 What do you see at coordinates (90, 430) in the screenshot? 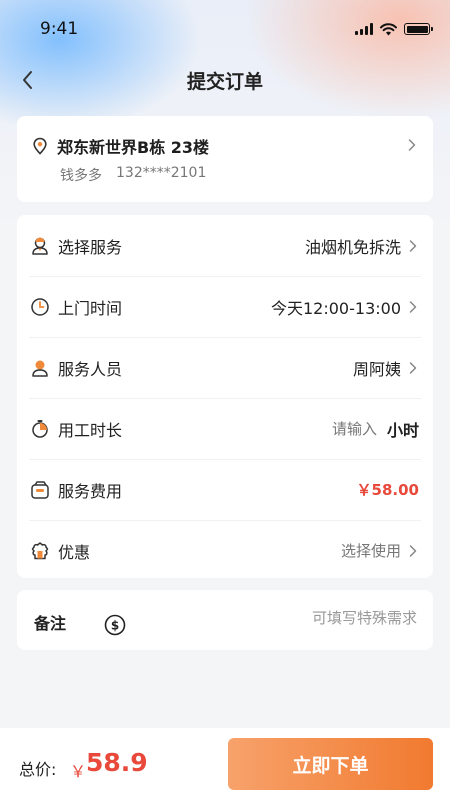
I see `row-label: 用工时长` at bounding box center [90, 430].